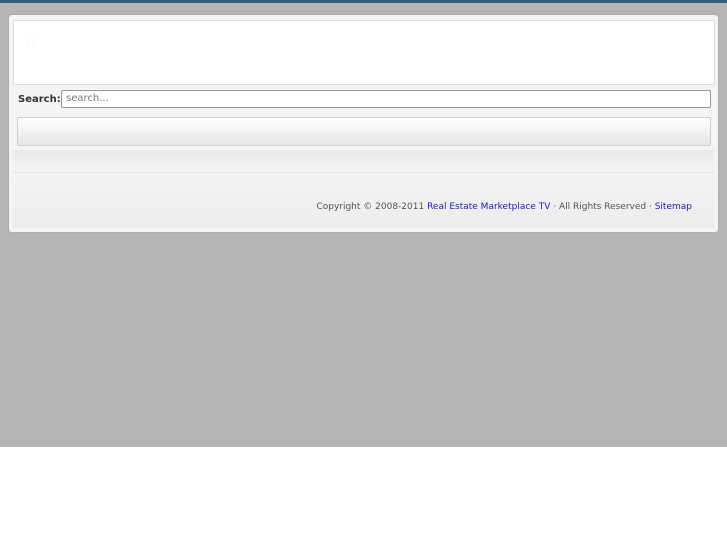  Describe the element at coordinates (488, 207) in the screenshot. I see `site-home-link: Real Estate Marketplace TV` at that location.